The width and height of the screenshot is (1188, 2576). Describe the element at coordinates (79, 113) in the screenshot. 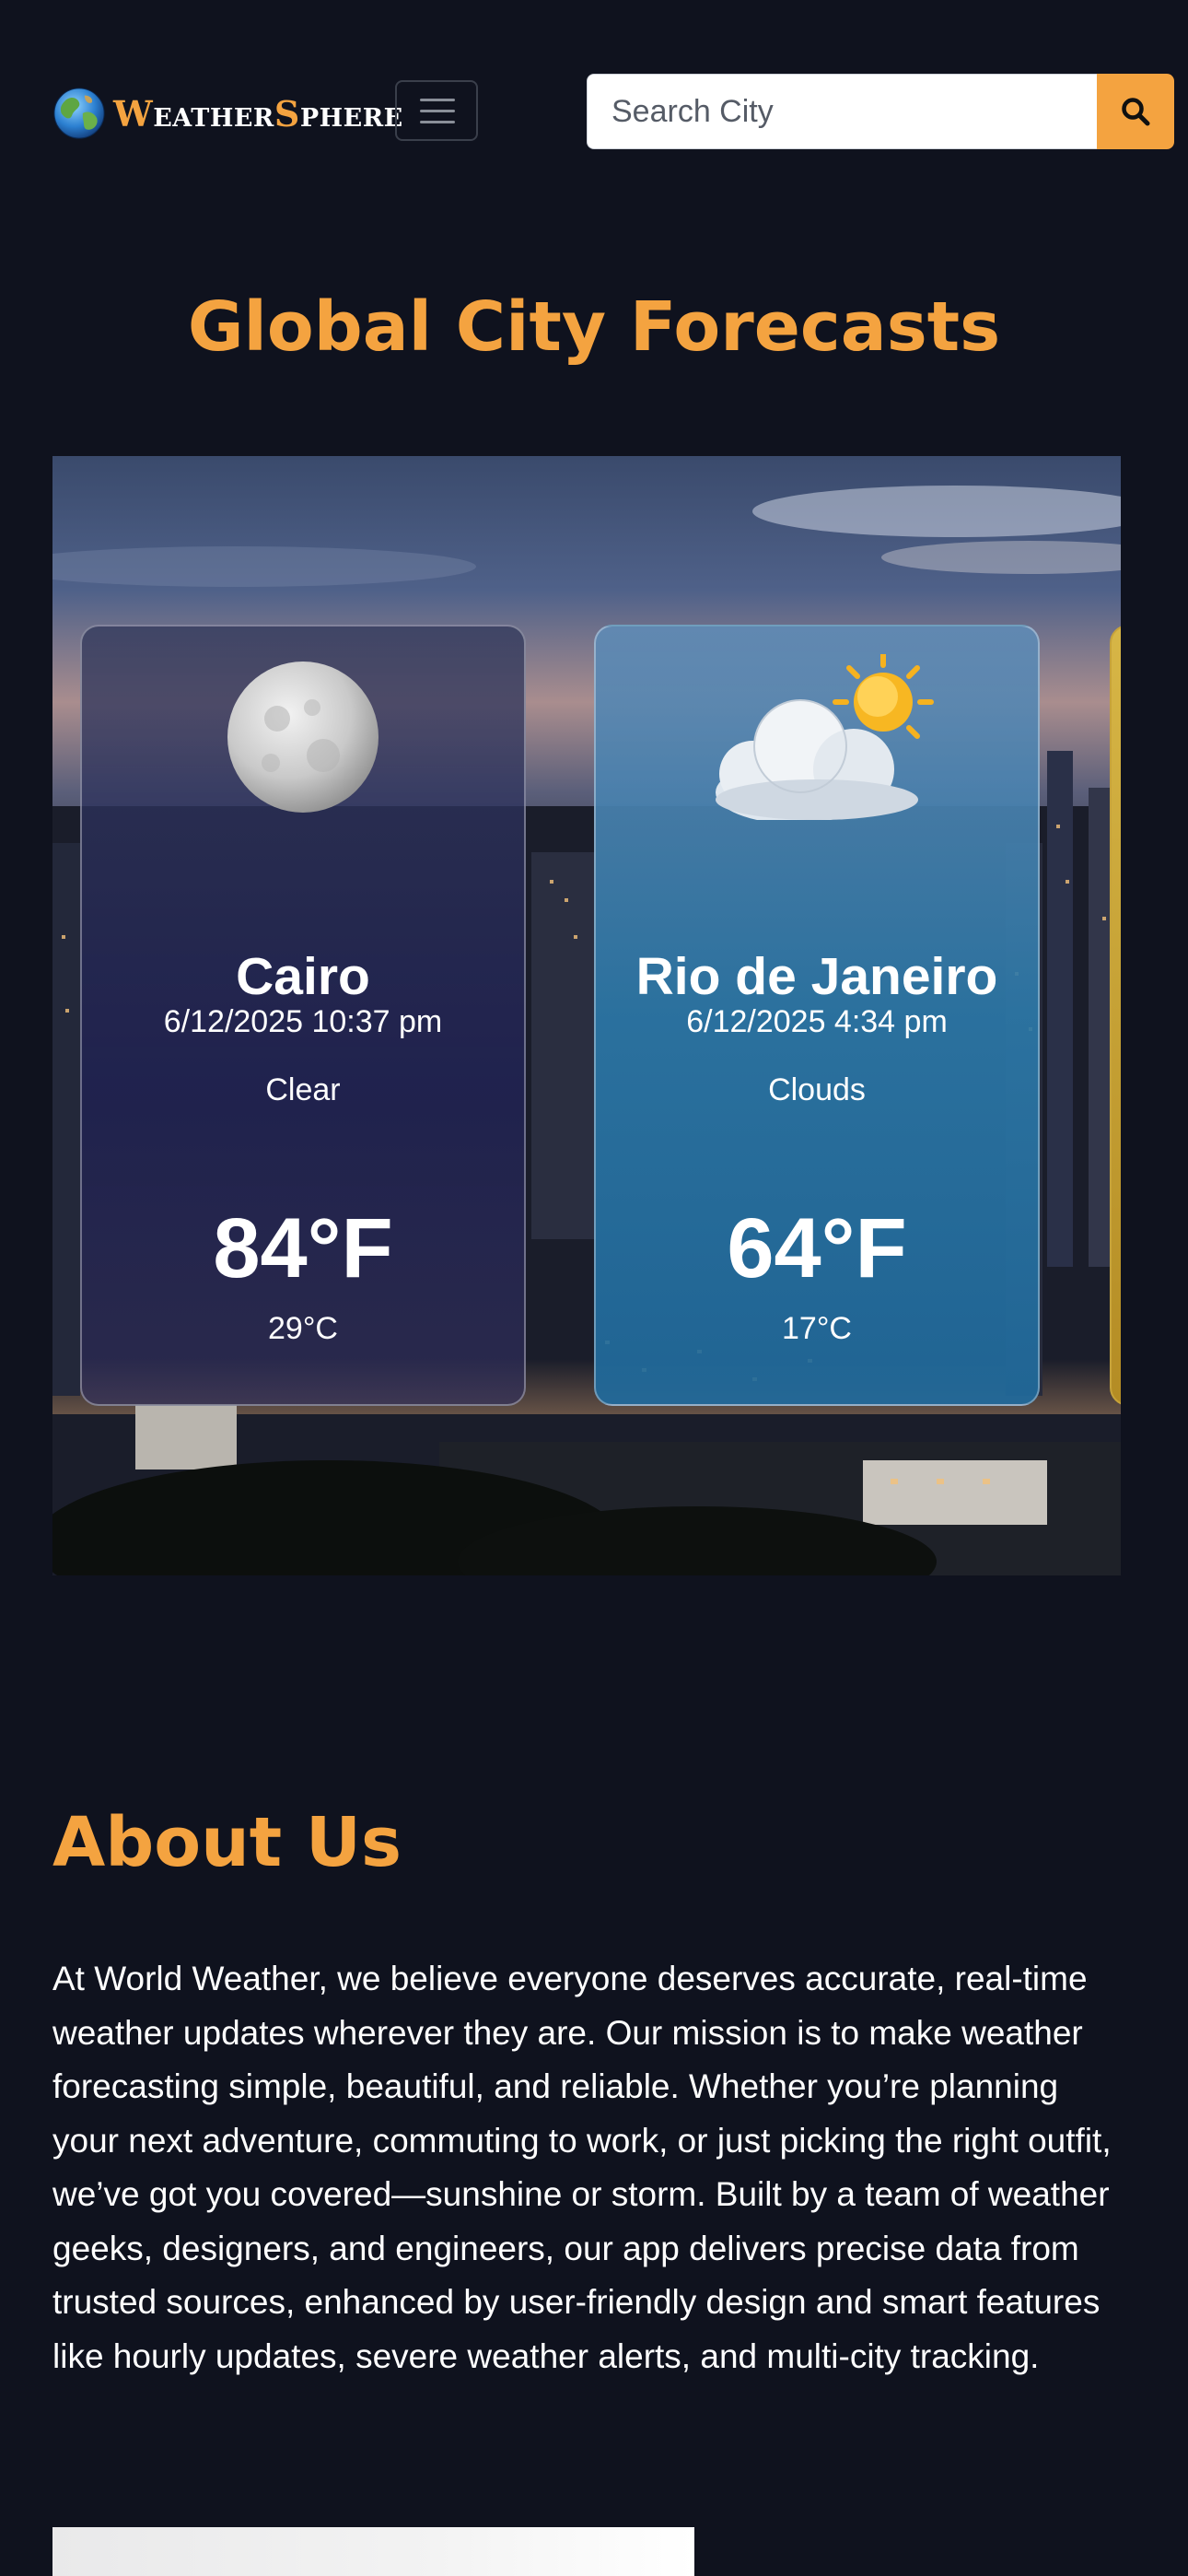

I see `globe-icon` at that location.